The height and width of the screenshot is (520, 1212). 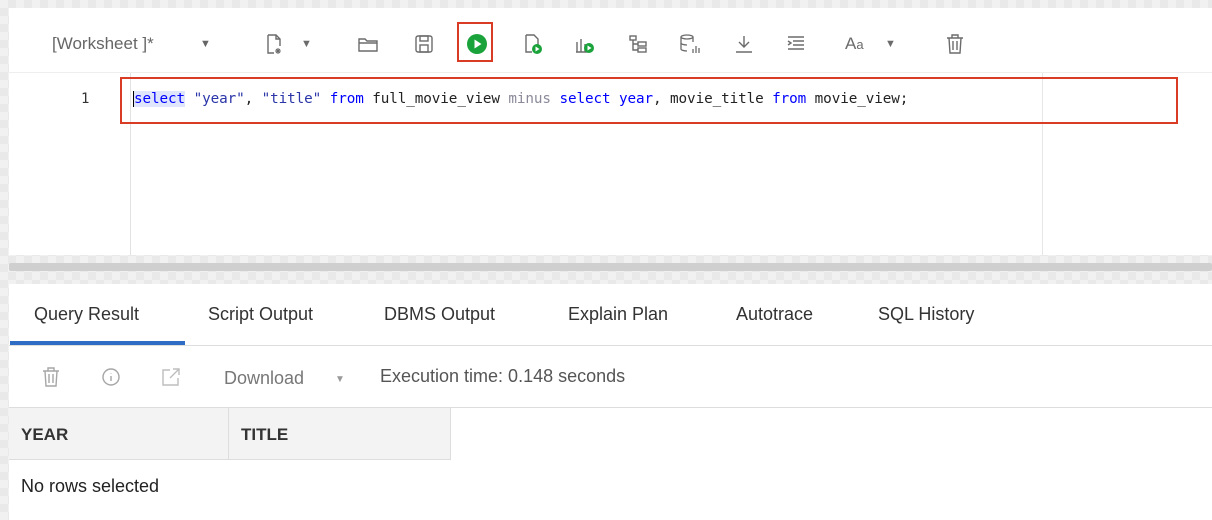 I want to click on download-icon, so click(x=744, y=44).